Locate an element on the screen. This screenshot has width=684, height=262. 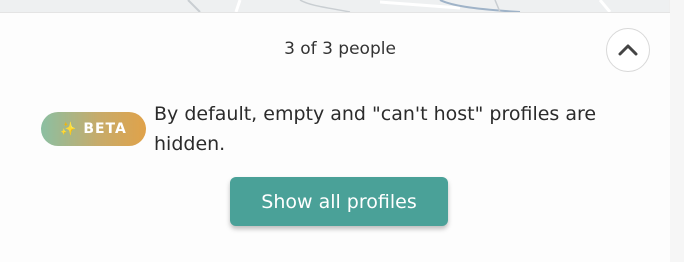
people-count: 3 of 3 people is located at coordinates (340, 49).